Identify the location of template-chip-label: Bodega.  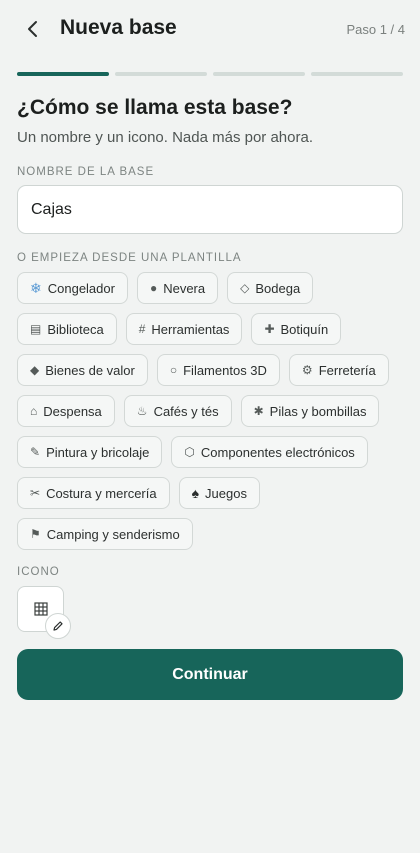
(278, 288).